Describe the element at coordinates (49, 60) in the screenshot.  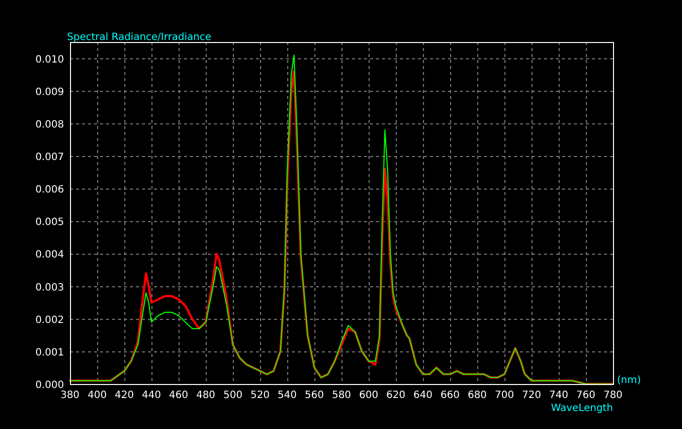
I see `y-tick-label: 0.010` at that location.